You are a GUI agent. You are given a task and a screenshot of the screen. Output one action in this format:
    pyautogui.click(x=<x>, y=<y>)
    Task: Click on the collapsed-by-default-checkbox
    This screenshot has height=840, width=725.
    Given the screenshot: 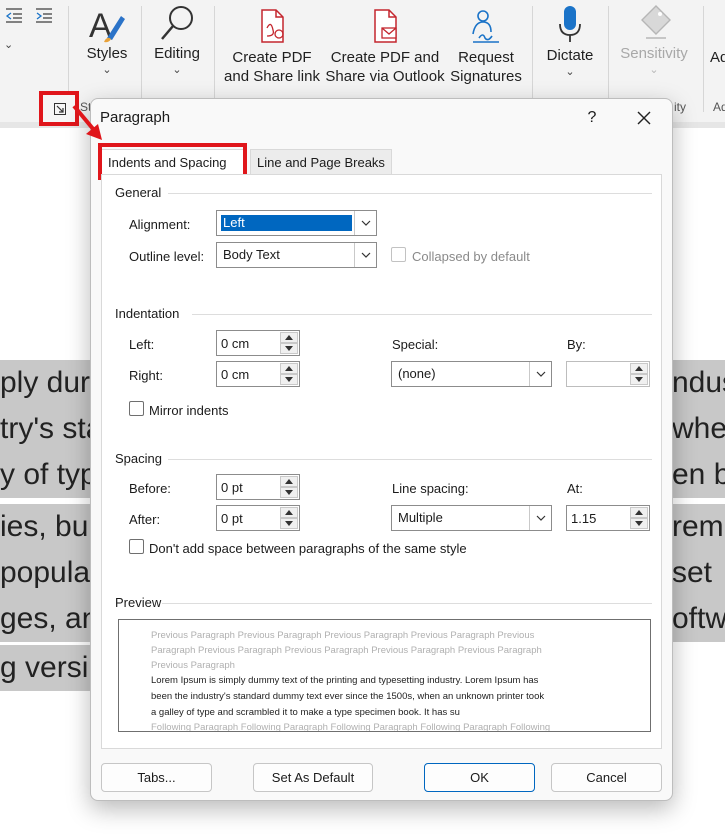 What is the action you would take?
    pyautogui.click(x=398, y=254)
    